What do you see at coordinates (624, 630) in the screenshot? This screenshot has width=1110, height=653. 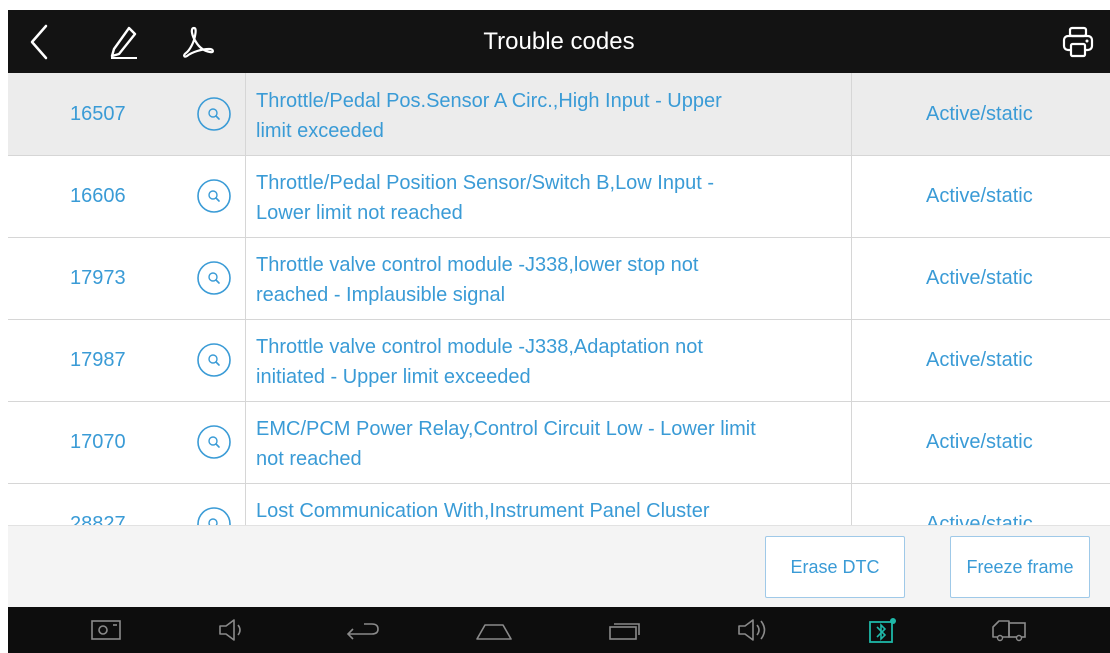 I see `recent-apps-icon` at bounding box center [624, 630].